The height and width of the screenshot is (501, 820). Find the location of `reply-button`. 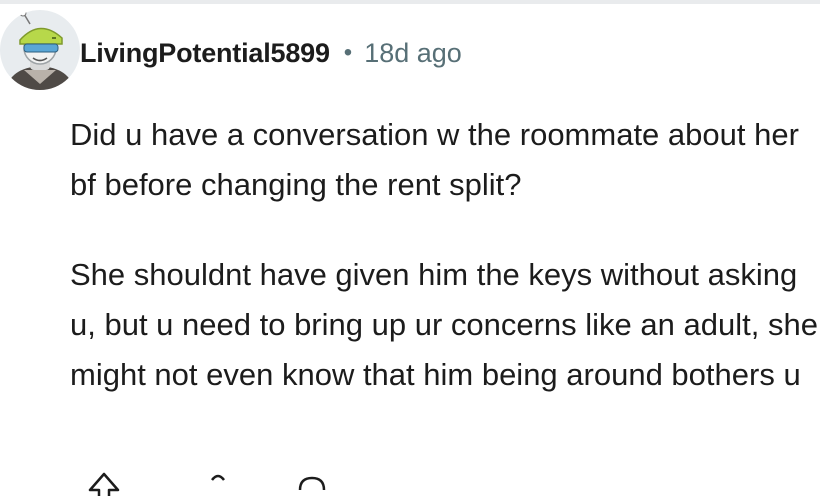

reply-button is located at coordinates (312, 483).